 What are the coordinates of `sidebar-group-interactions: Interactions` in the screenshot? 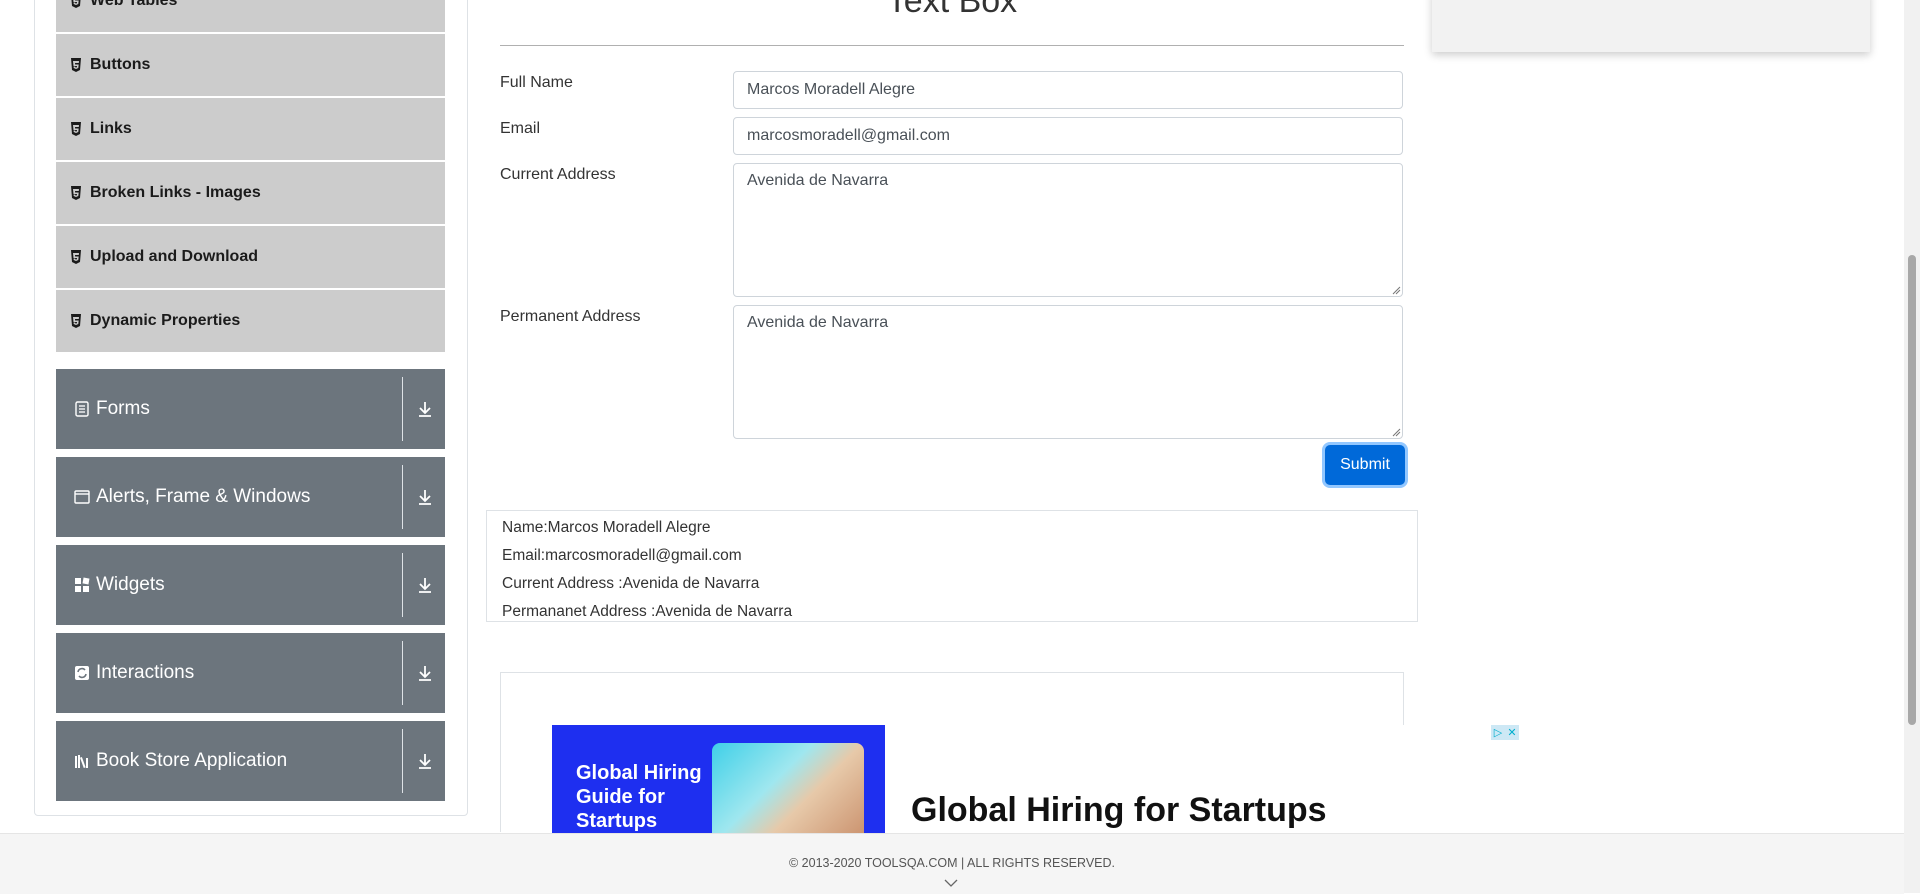 It's located at (250, 673).